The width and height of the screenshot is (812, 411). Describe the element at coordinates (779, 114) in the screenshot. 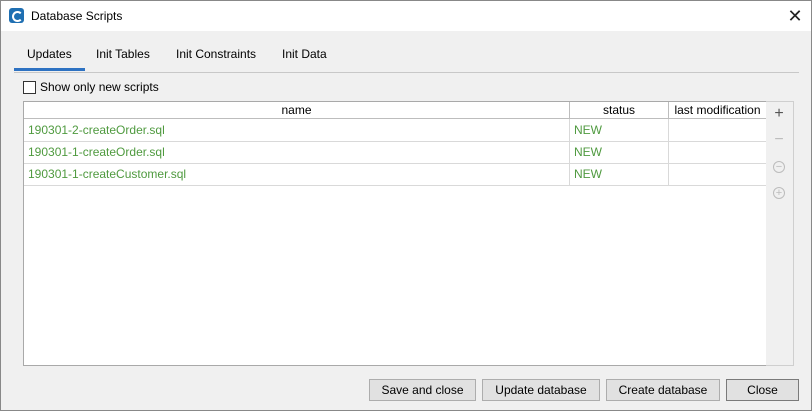

I see `plus-icon: +` at that location.